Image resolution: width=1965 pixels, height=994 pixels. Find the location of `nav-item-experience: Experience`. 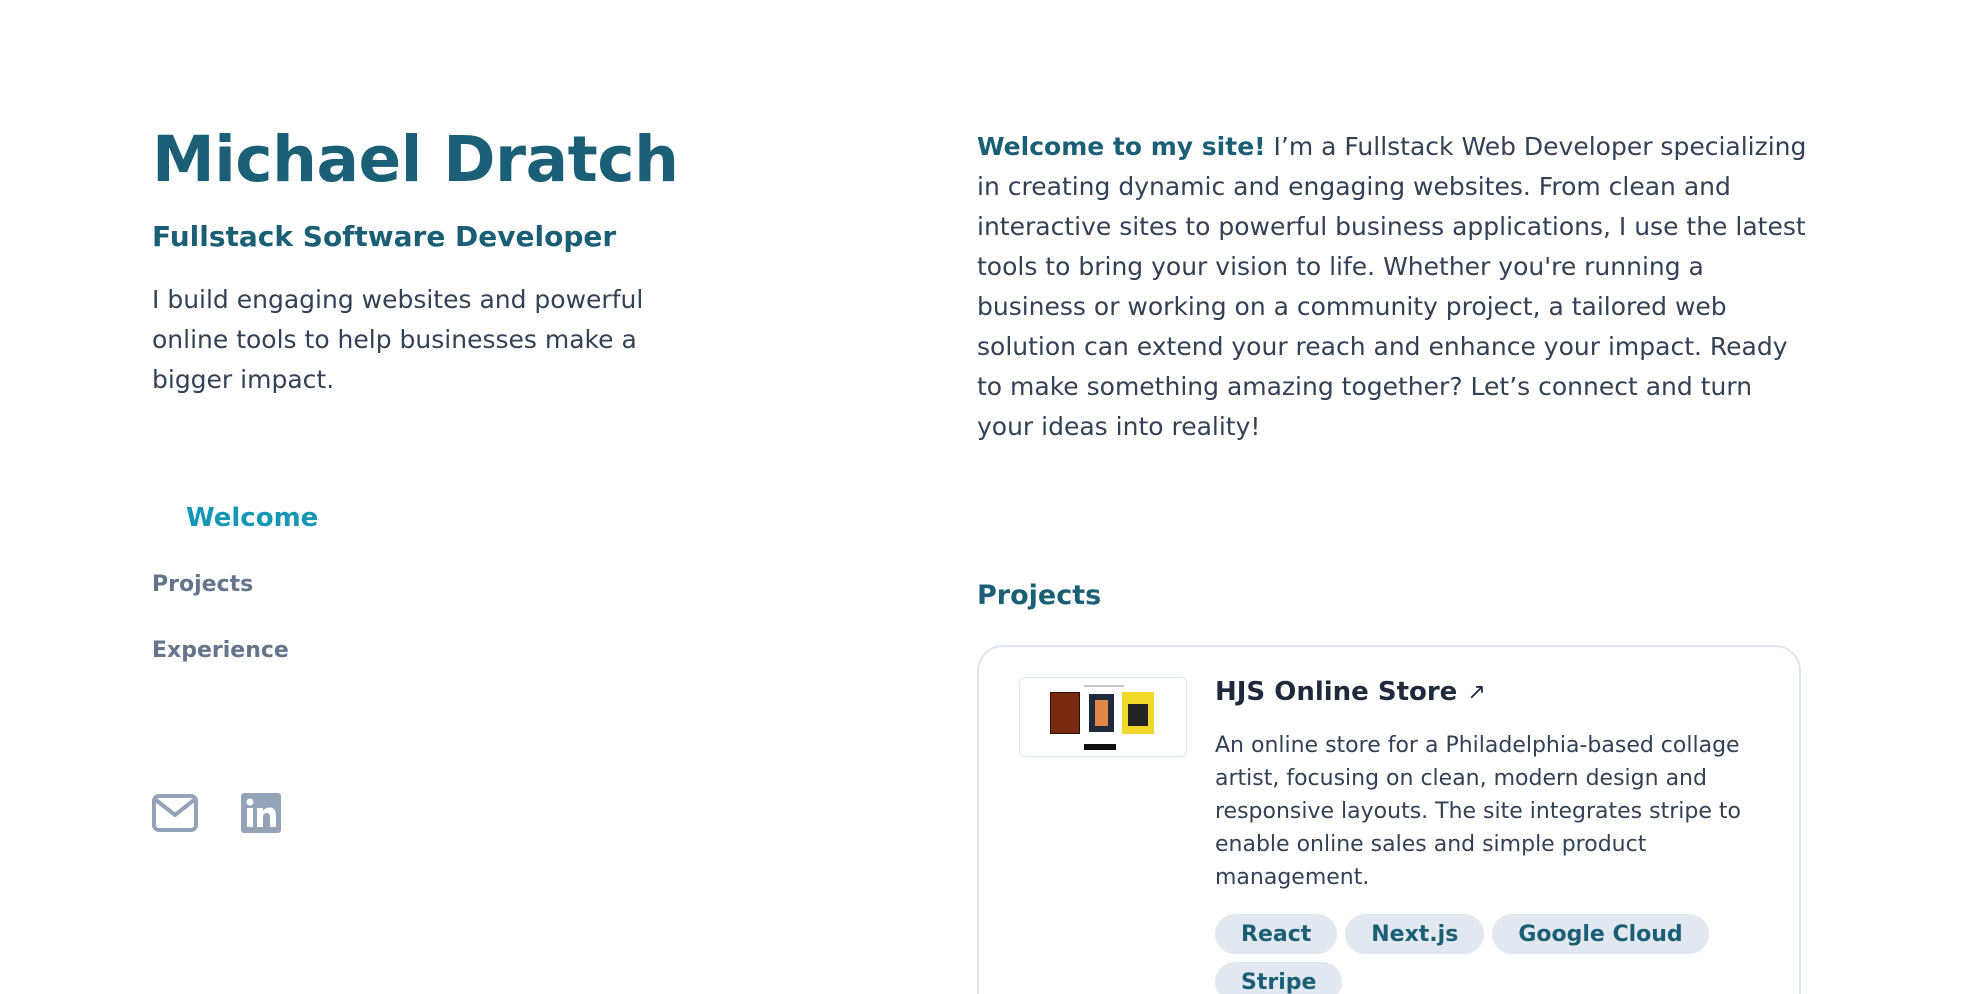

nav-item-experience: Experience is located at coordinates (235, 650).